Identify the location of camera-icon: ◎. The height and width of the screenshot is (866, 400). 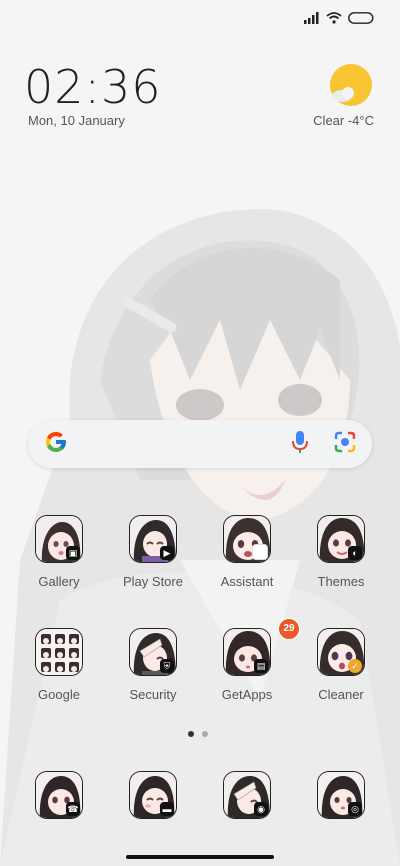
(341, 795).